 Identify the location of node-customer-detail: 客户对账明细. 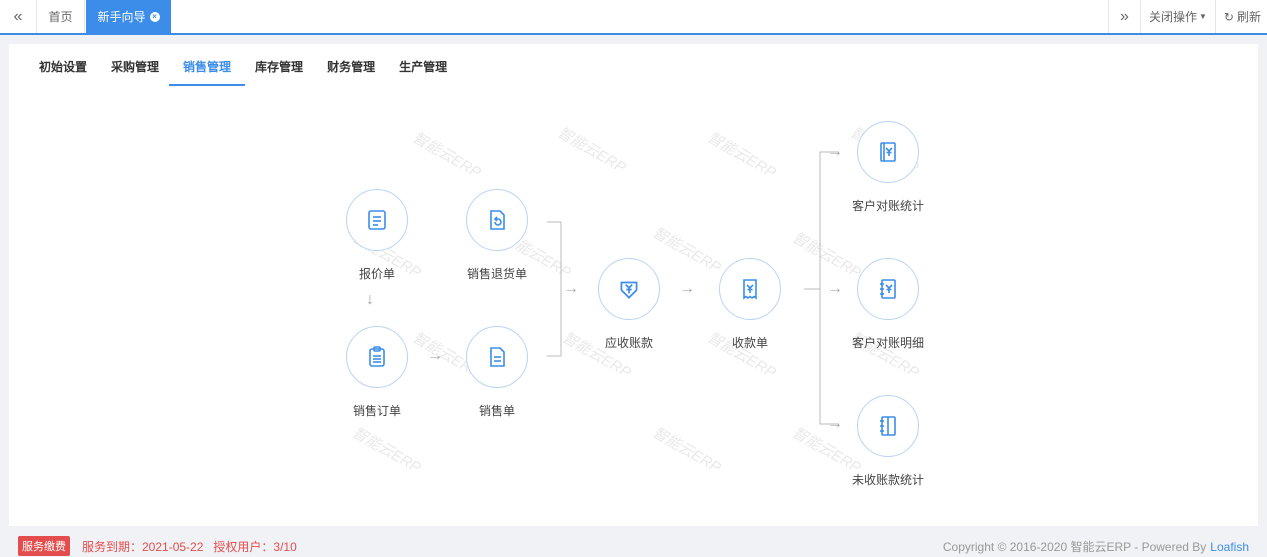
(888, 304).